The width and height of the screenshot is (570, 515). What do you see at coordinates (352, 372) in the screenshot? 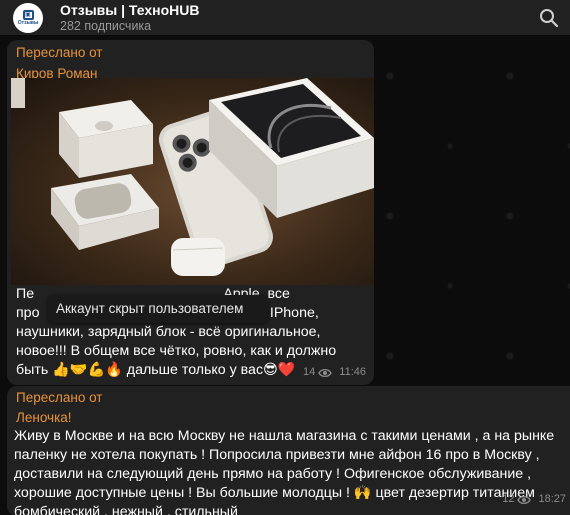
I see `message-time: 11:46` at bounding box center [352, 372].